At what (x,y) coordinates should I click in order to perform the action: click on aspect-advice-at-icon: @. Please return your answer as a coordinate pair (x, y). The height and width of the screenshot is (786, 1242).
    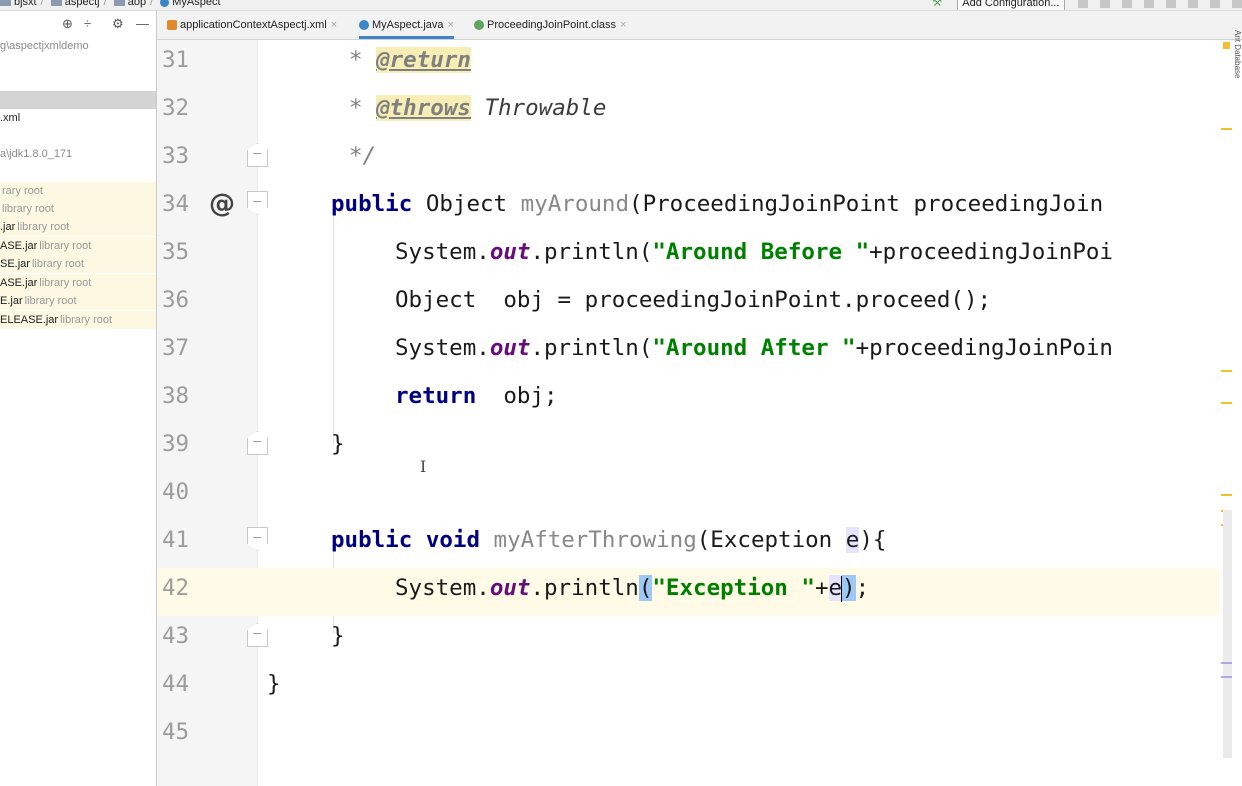
    Looking at the image, I should click on (222, 204).